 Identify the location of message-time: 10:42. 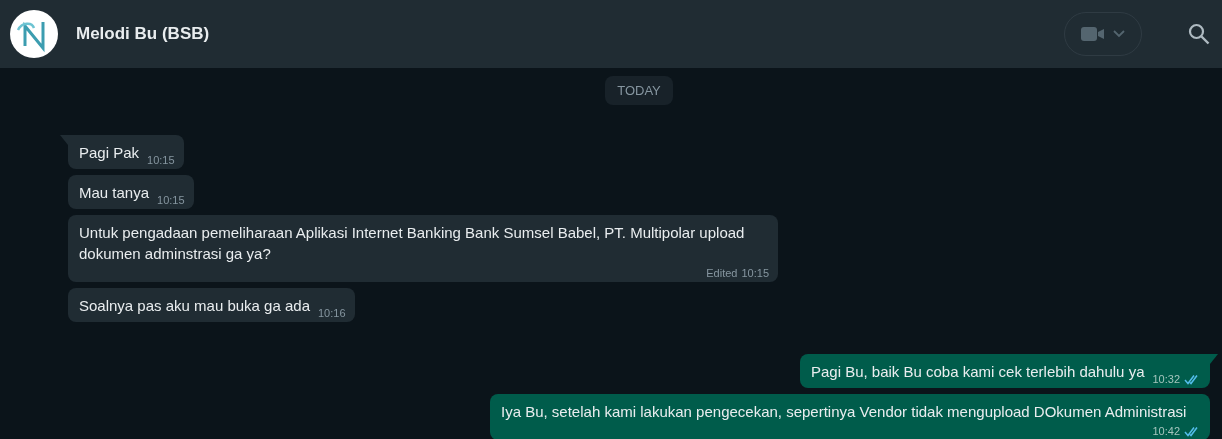
(1166, 431).